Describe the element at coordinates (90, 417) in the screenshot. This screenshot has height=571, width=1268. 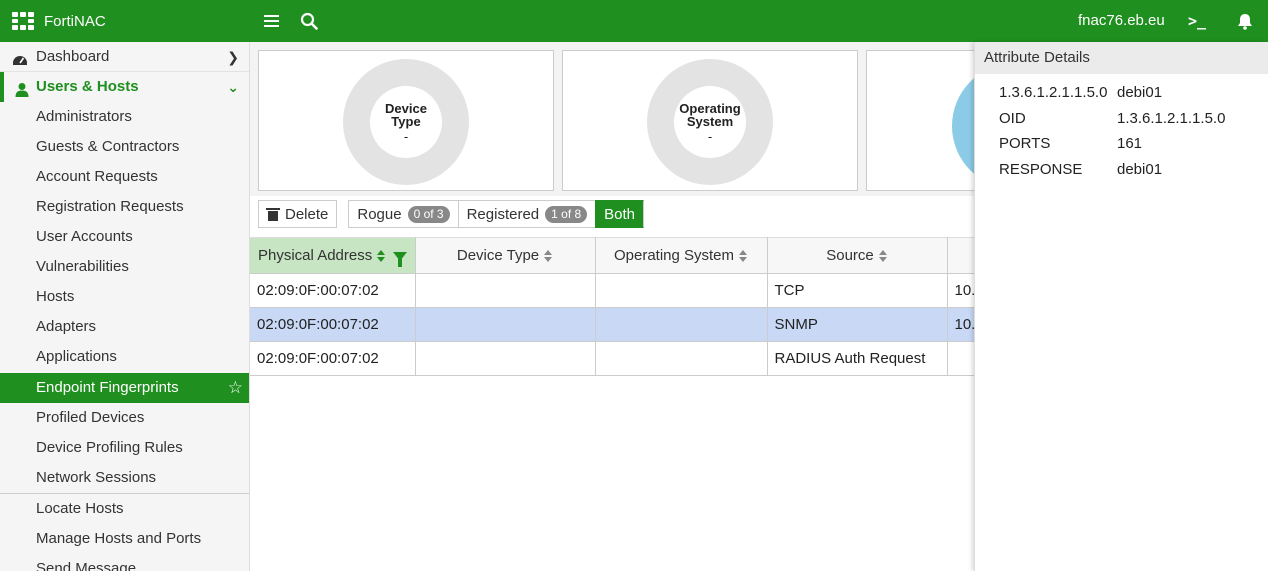
I see `sidebar-item-label: Profiled Devices` at that location.